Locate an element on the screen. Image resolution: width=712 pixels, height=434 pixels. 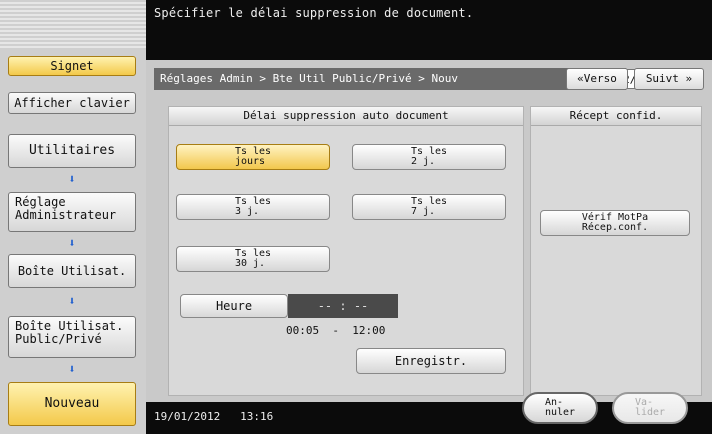
verif-motpa-button: Vérif MotPa Récep.conf. is located at coordinates (615, 223).